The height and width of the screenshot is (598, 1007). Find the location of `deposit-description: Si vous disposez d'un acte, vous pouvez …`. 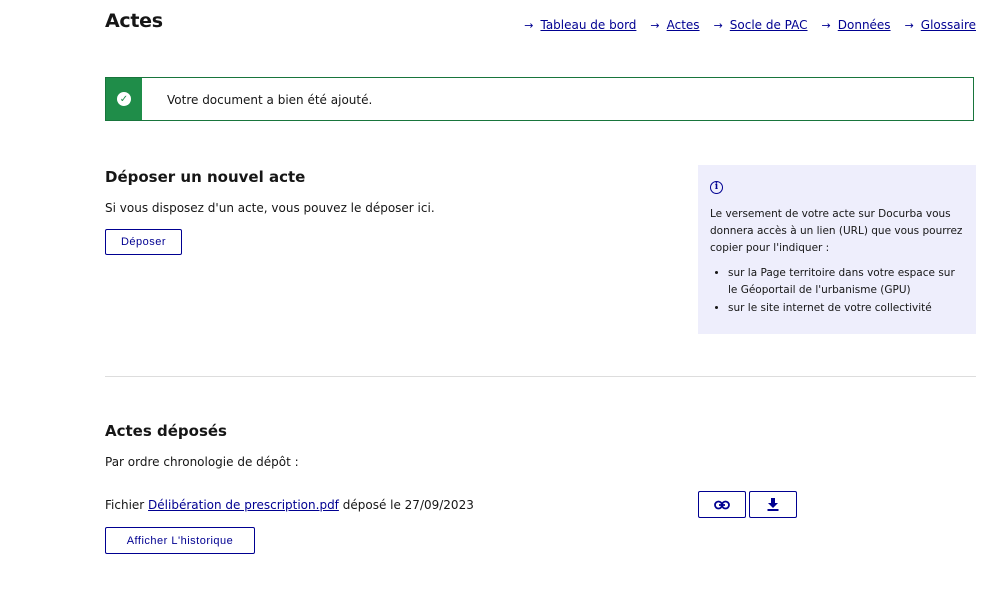

deposit-description: Si vous disposez d'un acte, vous pouvez … is located at coordinates (270, 208).